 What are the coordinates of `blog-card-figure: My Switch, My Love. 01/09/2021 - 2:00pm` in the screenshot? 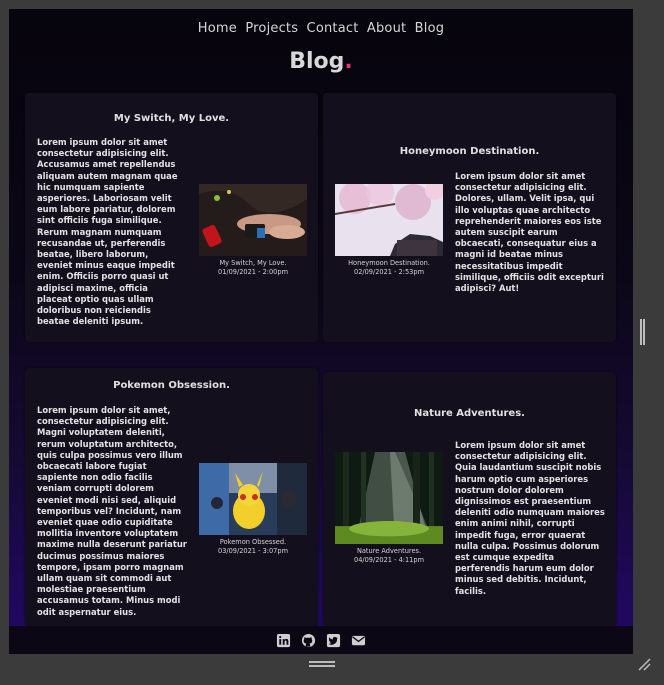 It's located at (253, 230).